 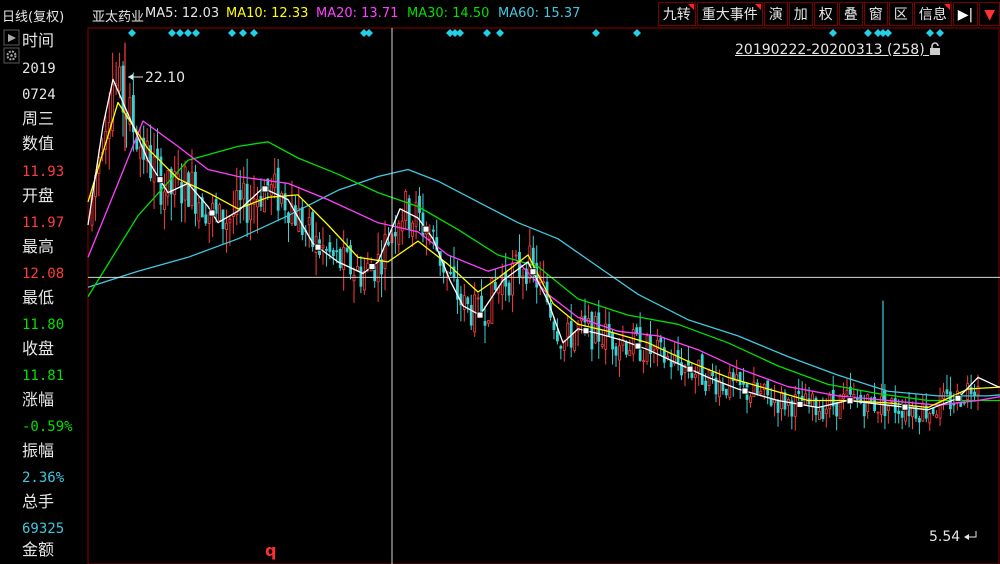 What do you see at coordinates (900, 14) in the screenshot?
I see `range-button: 区` at bounding box center [900, 14].